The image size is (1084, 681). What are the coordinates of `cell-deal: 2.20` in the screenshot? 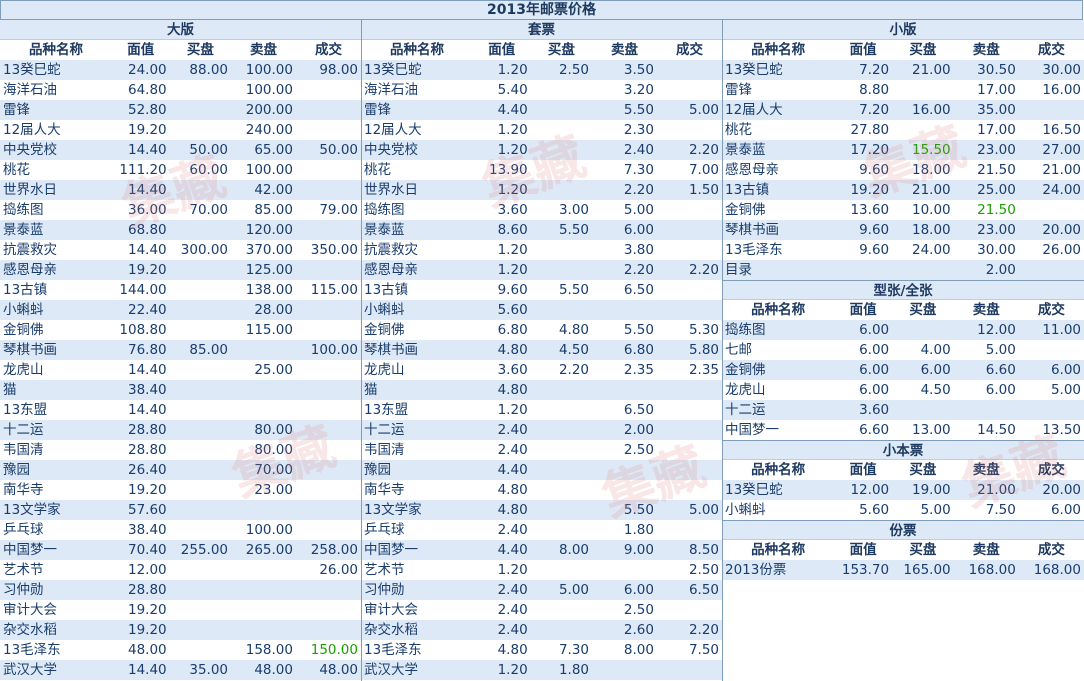 It's located at (689, 150).